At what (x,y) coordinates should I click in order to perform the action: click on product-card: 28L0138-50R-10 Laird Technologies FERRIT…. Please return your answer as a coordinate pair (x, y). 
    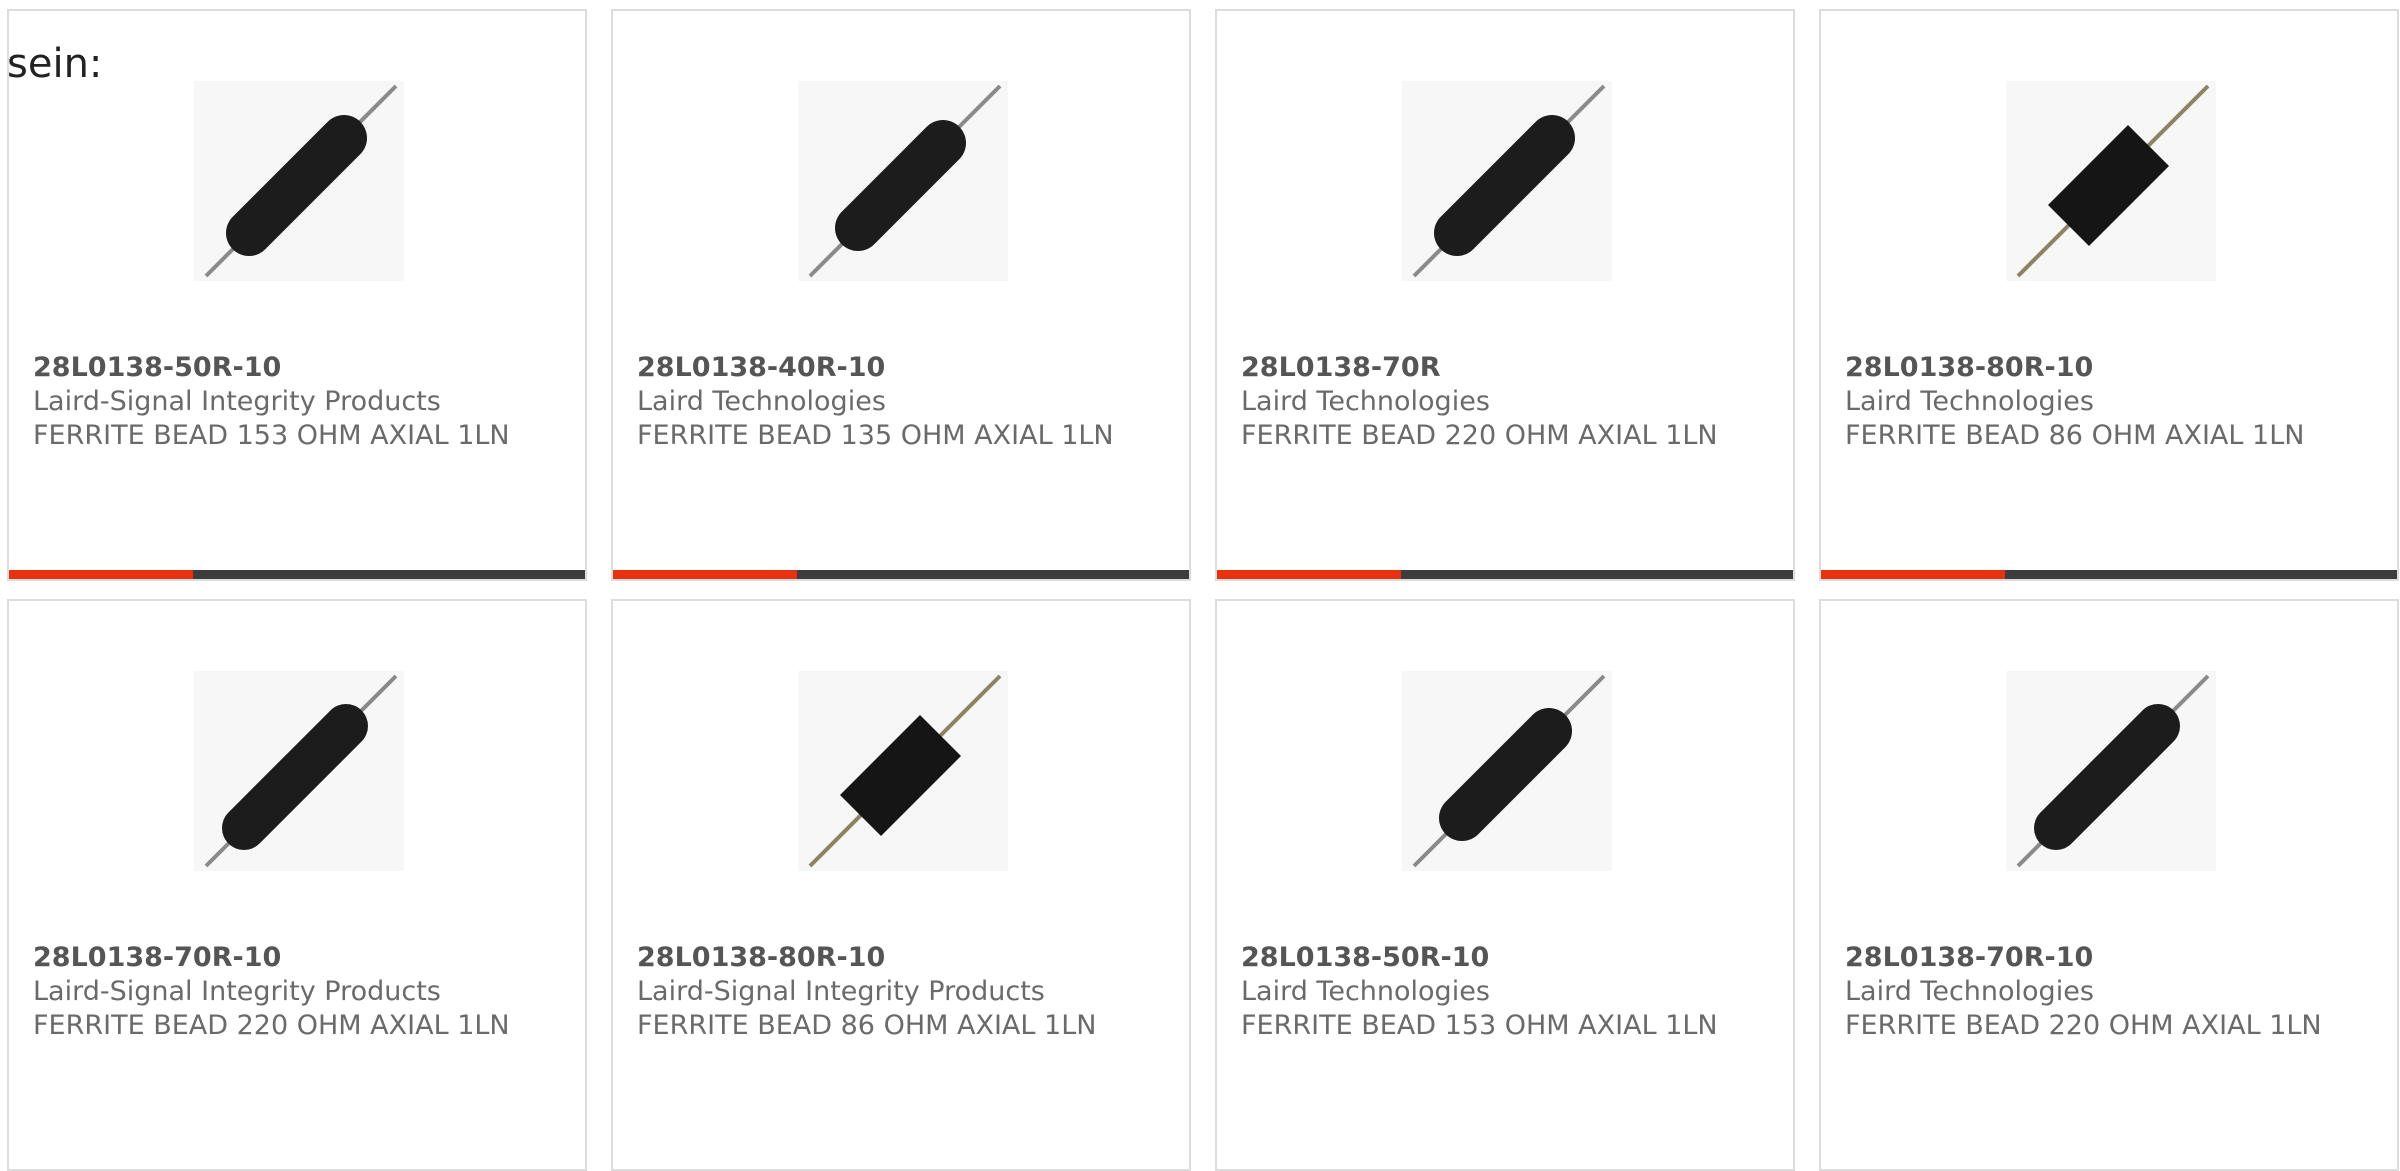
    Looking at the image, I should click on (1505, 885).